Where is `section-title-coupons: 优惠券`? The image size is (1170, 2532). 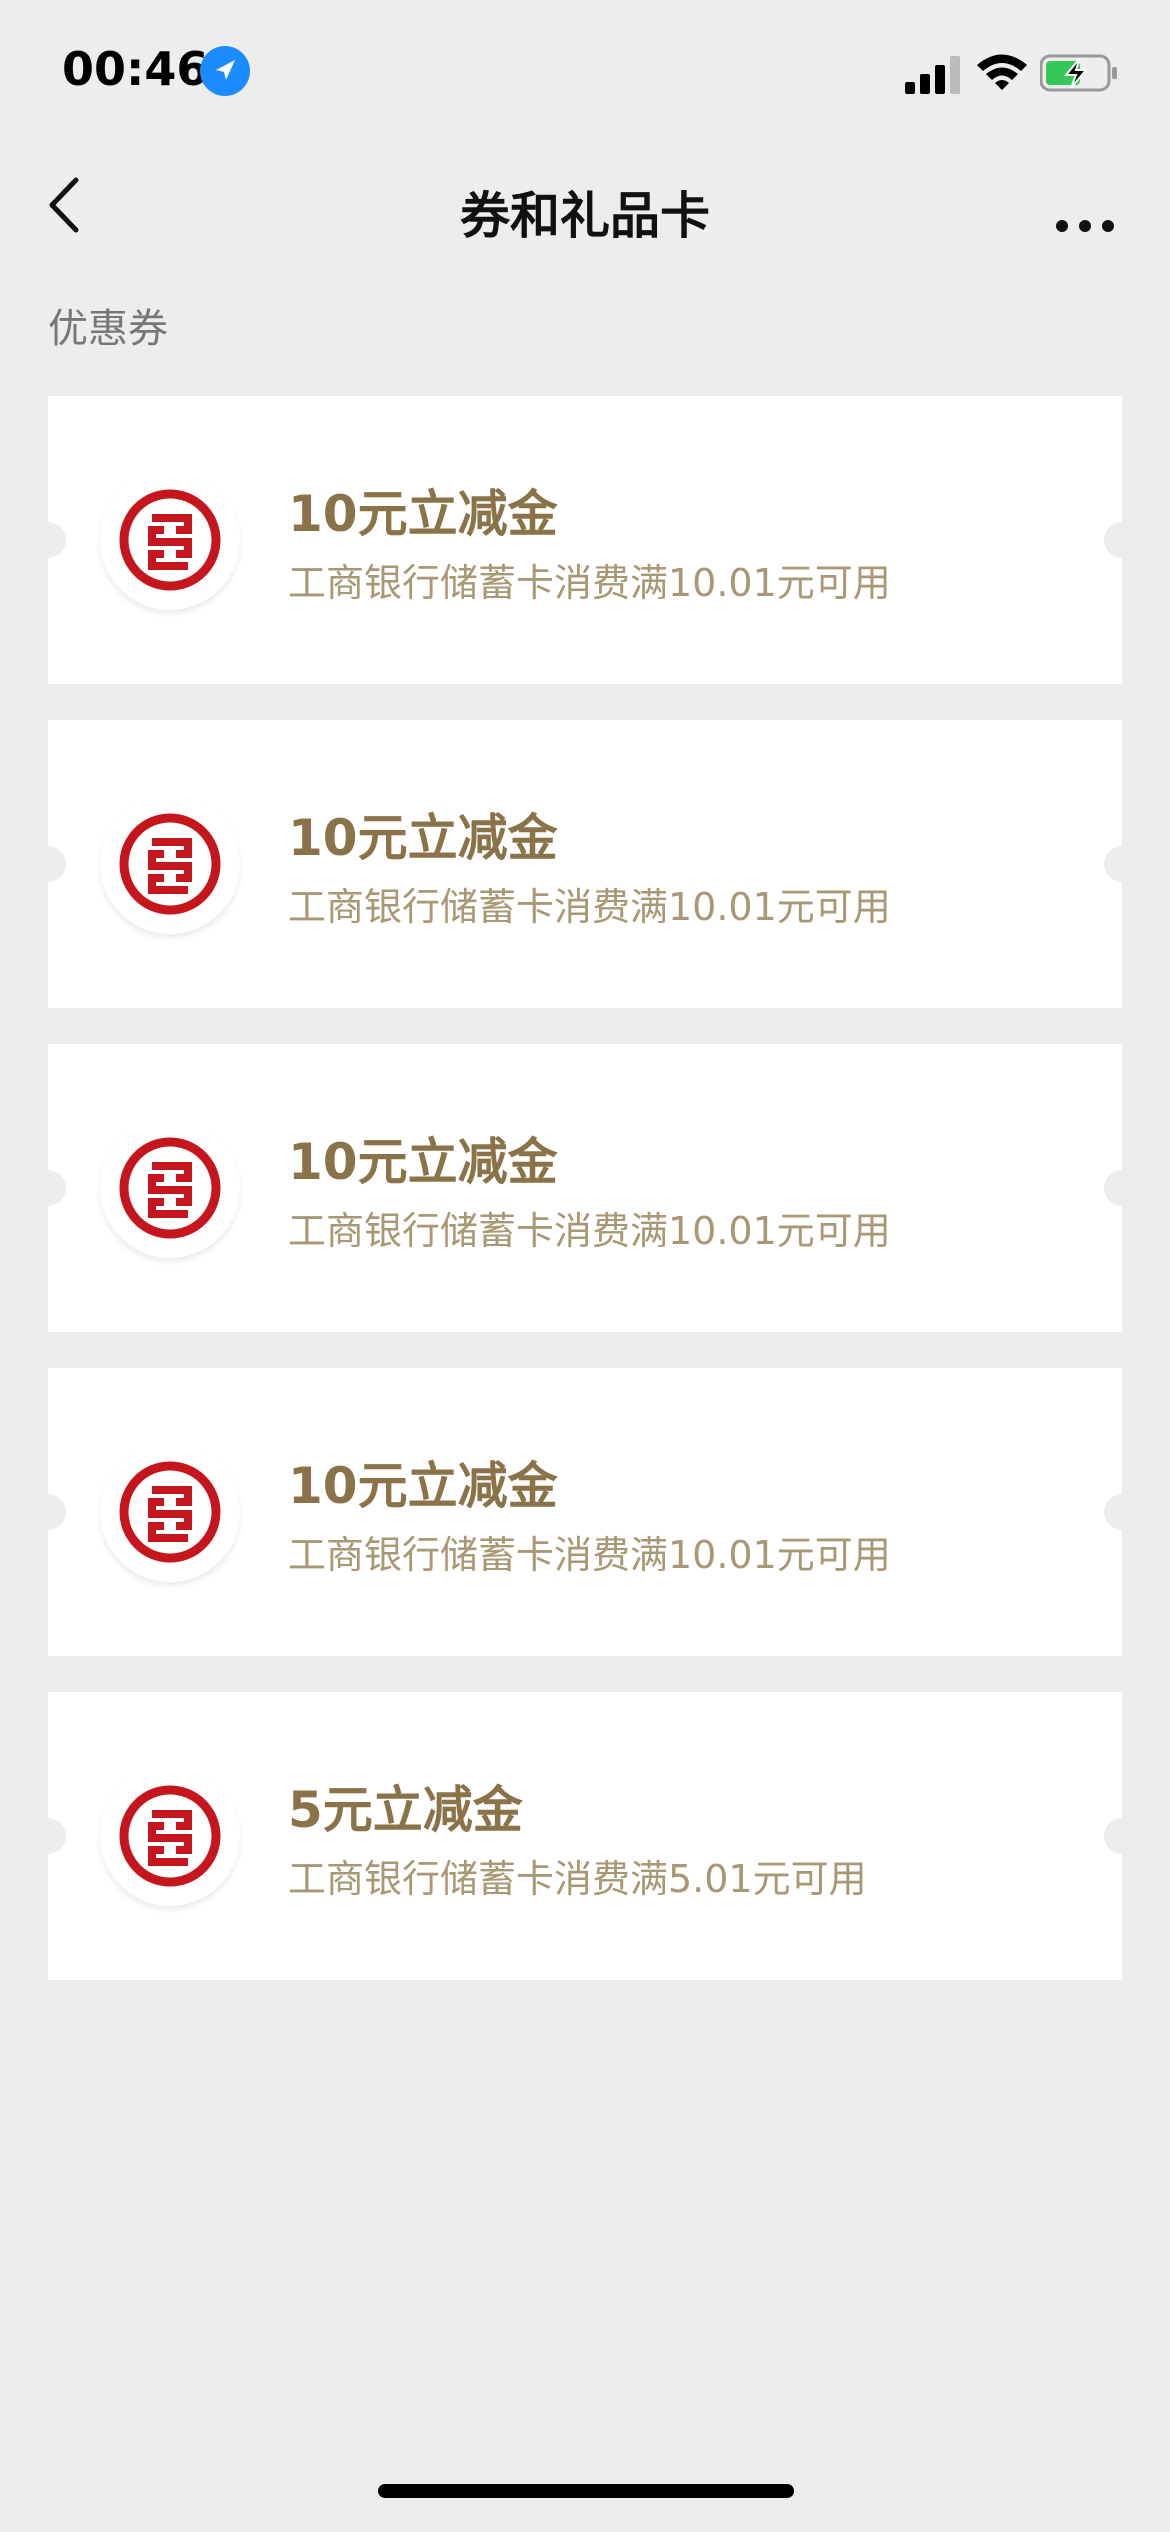 section-title-coupons: 优惠券 is located at coordinates (108, 329).